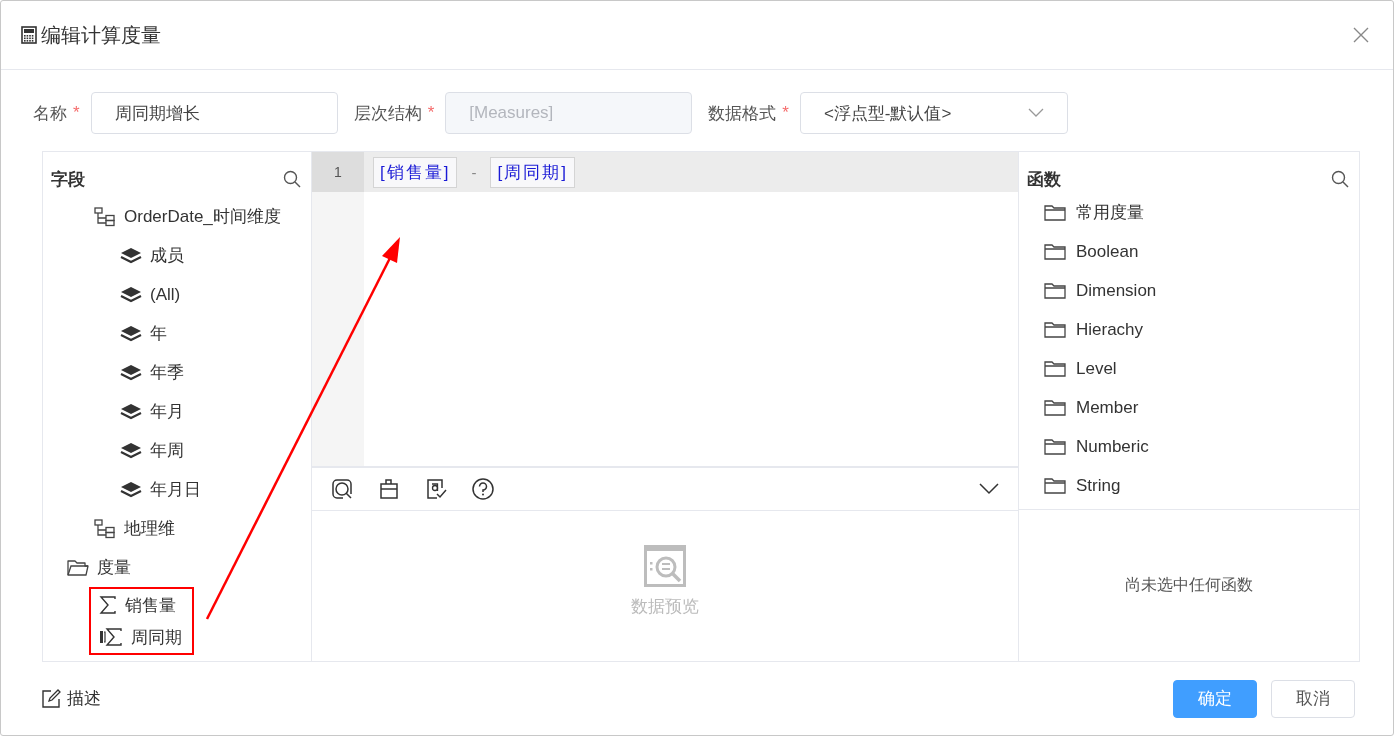  I want to click on tree-item: 年月, so click(177, 411).